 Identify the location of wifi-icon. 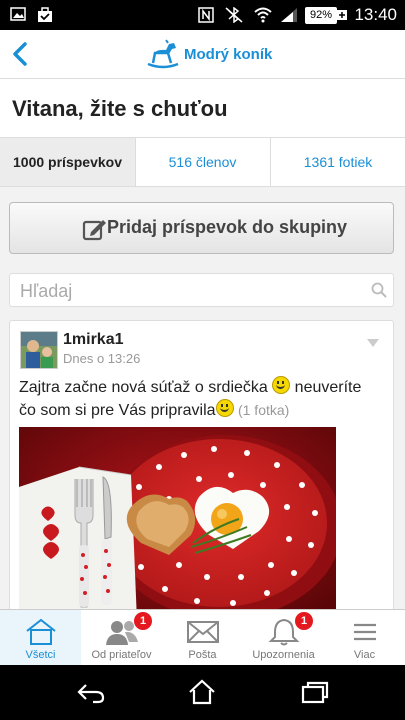
(263, 15).